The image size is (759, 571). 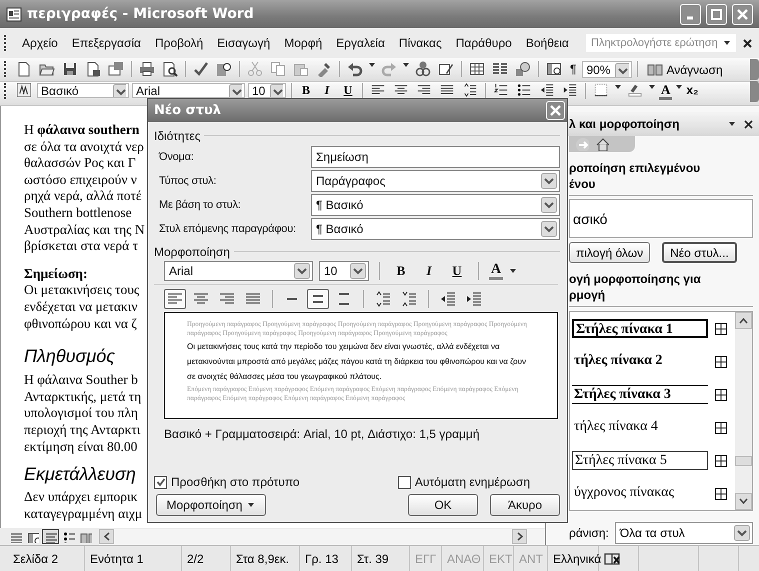 What do you see at coordinates (303, 43) in the screenshot?
I see `menu-item: Μορφή` at bounding box center [303, 43].